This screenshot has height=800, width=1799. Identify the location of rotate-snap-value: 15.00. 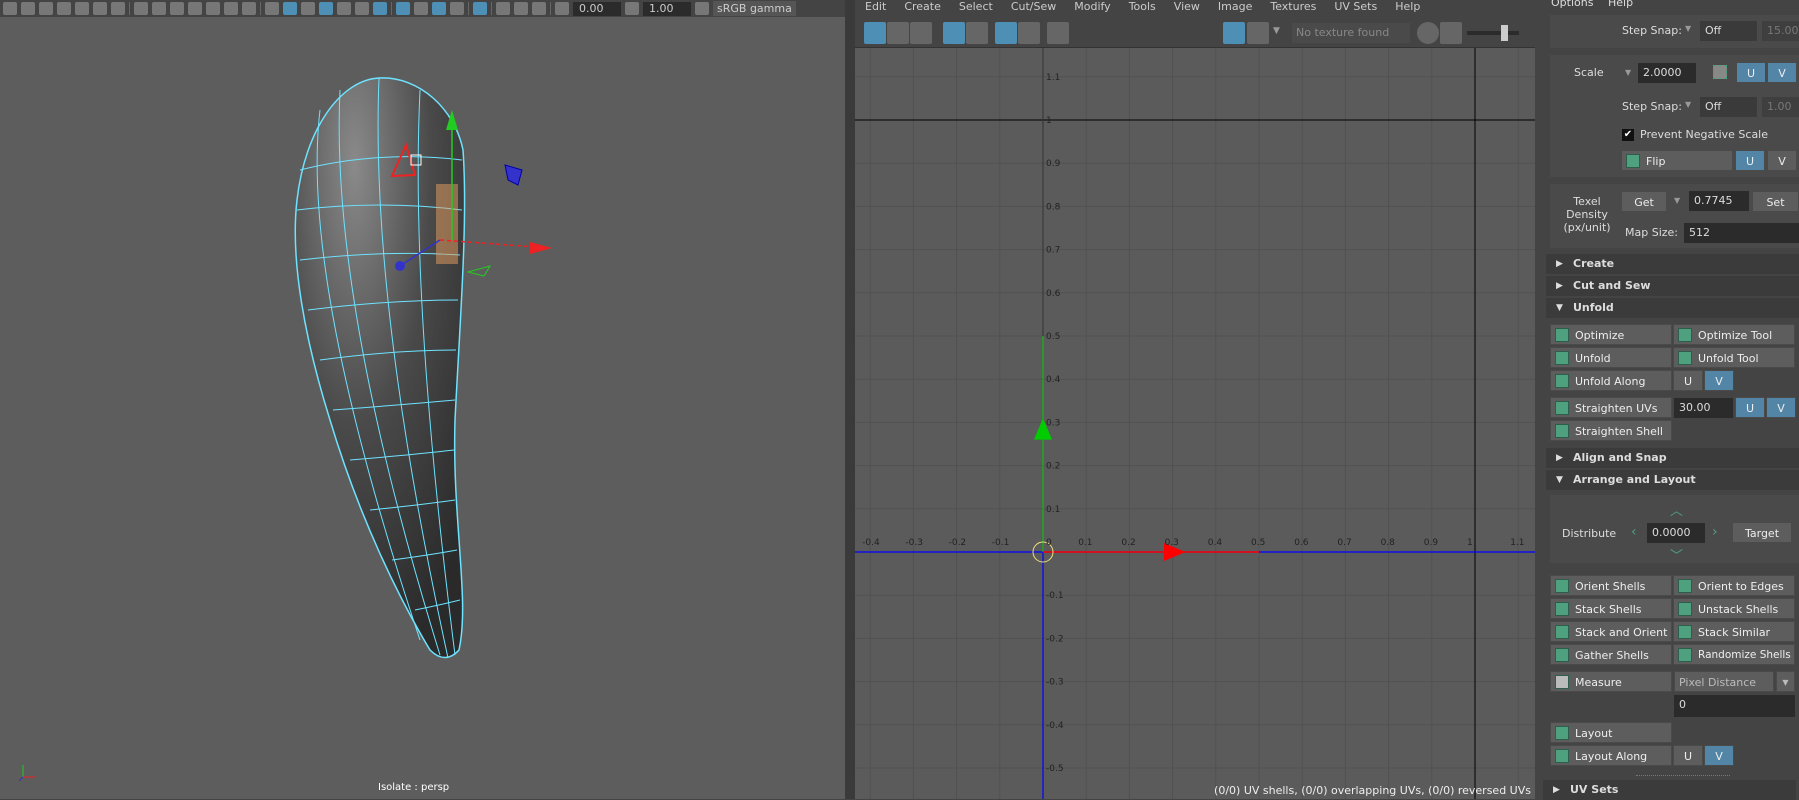
(1780, 31).